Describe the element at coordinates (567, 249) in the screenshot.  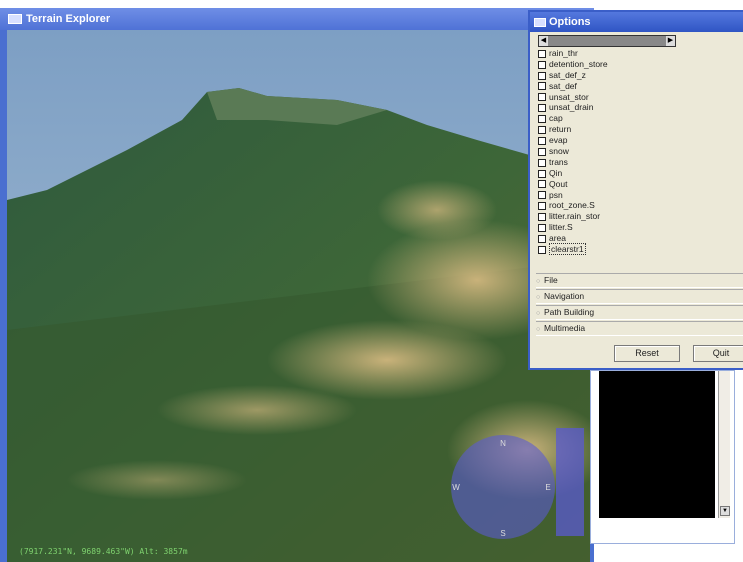
I see `variable-label: clearstr1` at that location.